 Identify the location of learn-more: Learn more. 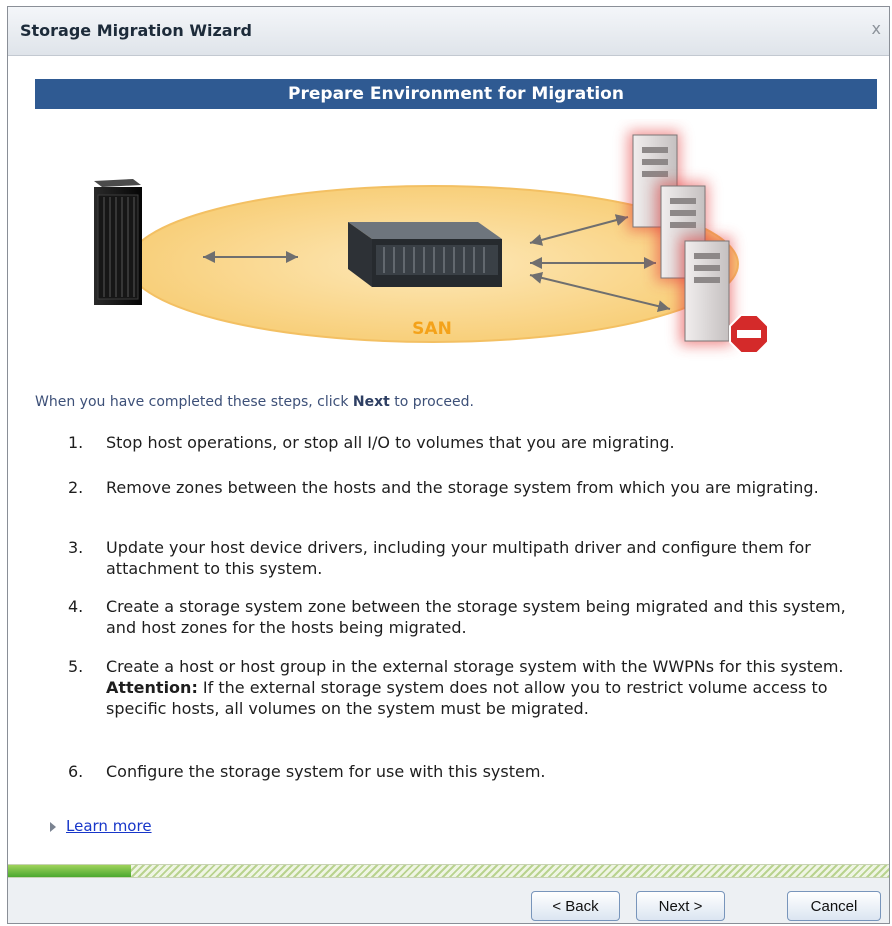
(101, 826).